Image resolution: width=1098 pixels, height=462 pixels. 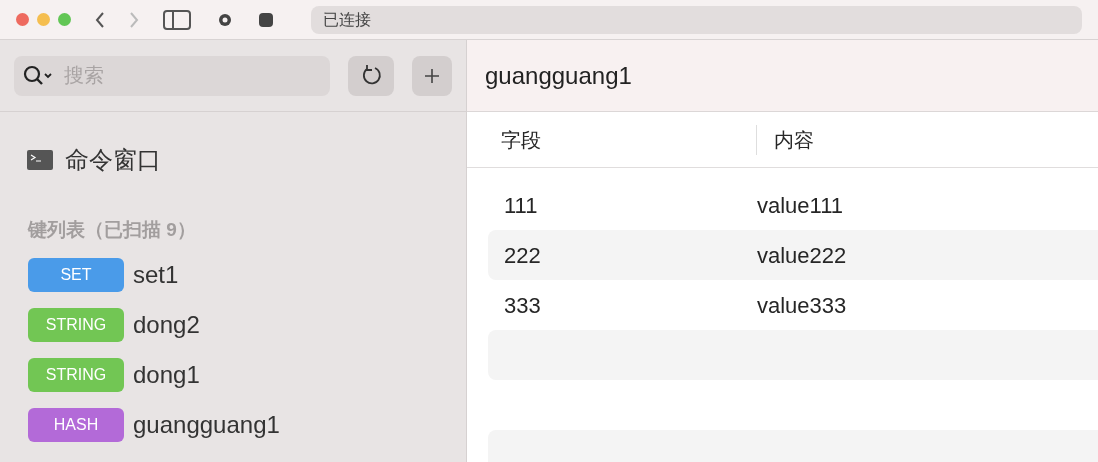 I want to click on type-tag: SET, so click(x=76, y=274).